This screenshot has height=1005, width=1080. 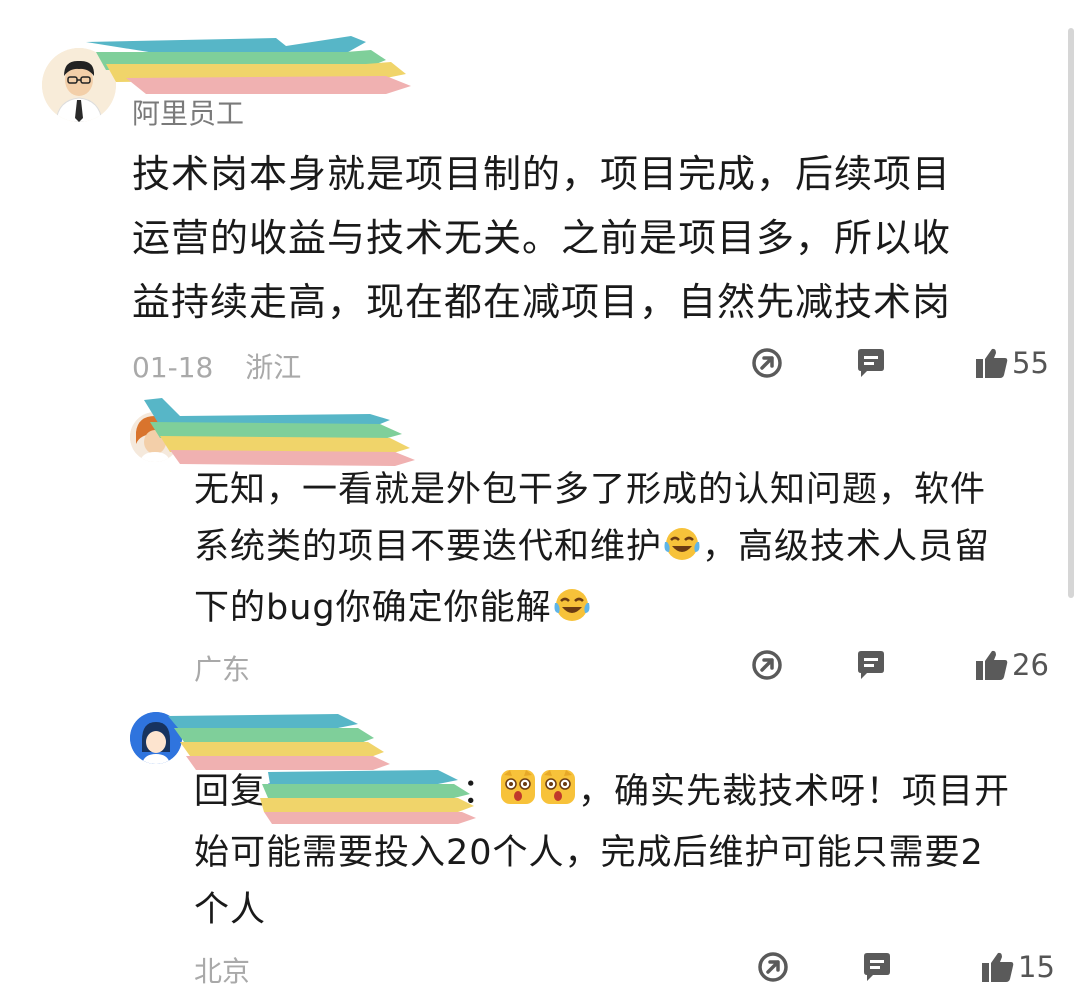 I want to click on like-count: 55, so click(x=1030, y=363).